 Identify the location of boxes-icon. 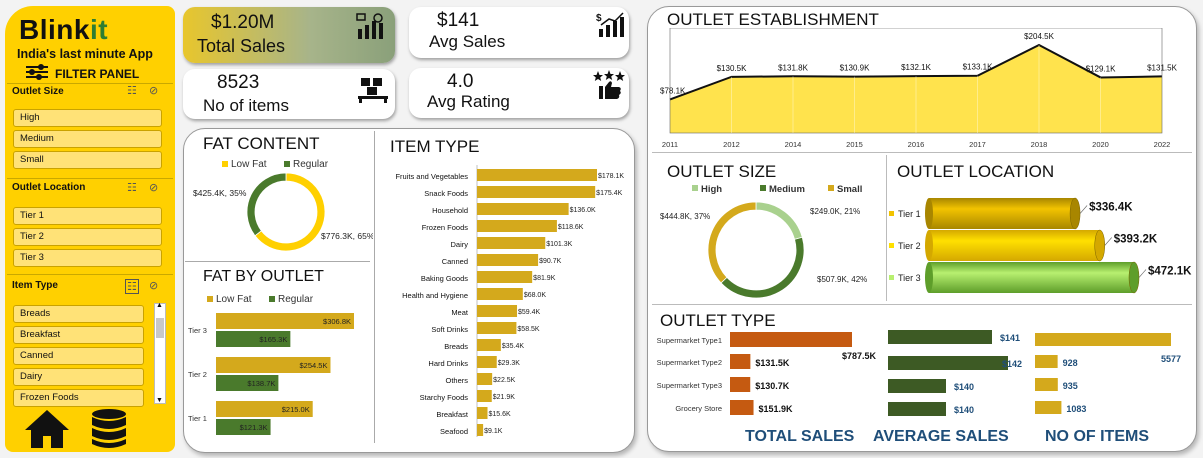
(373, 90).